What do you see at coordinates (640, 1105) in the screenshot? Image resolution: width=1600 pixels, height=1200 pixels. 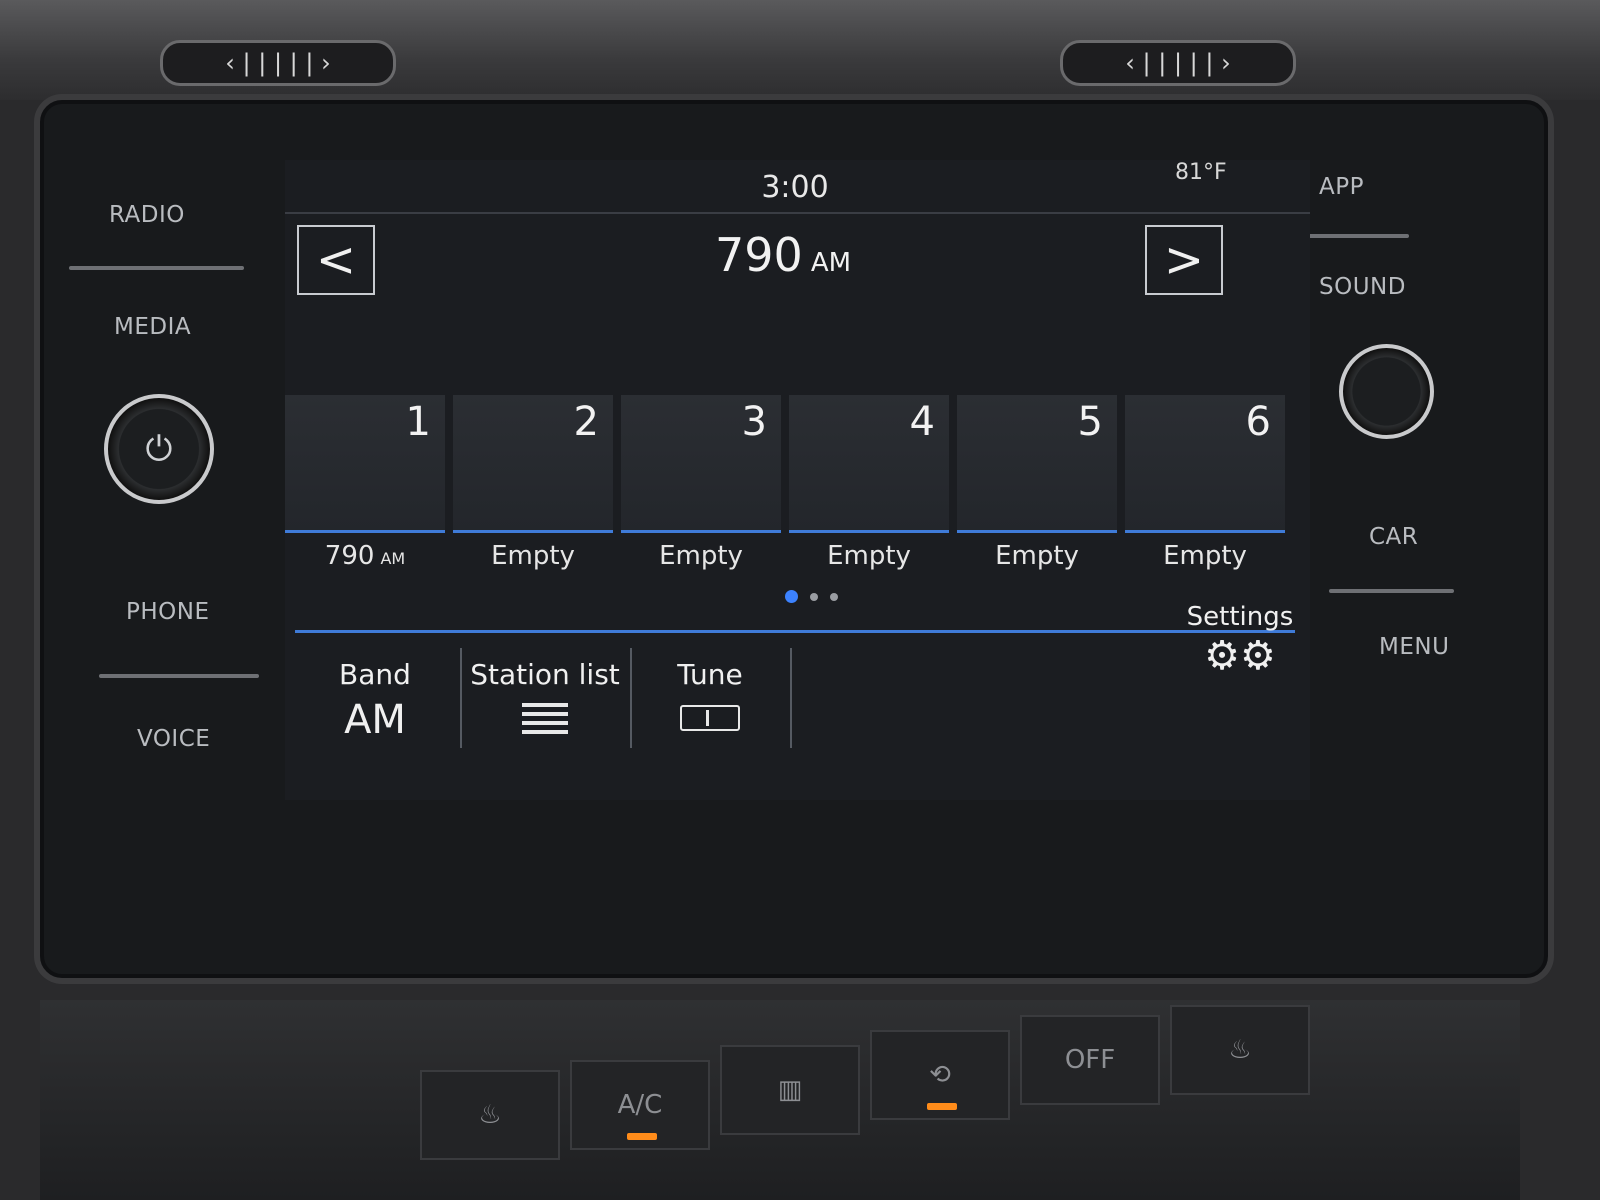 I see `ac-button: A/C` at bounding box center [640, 1105].